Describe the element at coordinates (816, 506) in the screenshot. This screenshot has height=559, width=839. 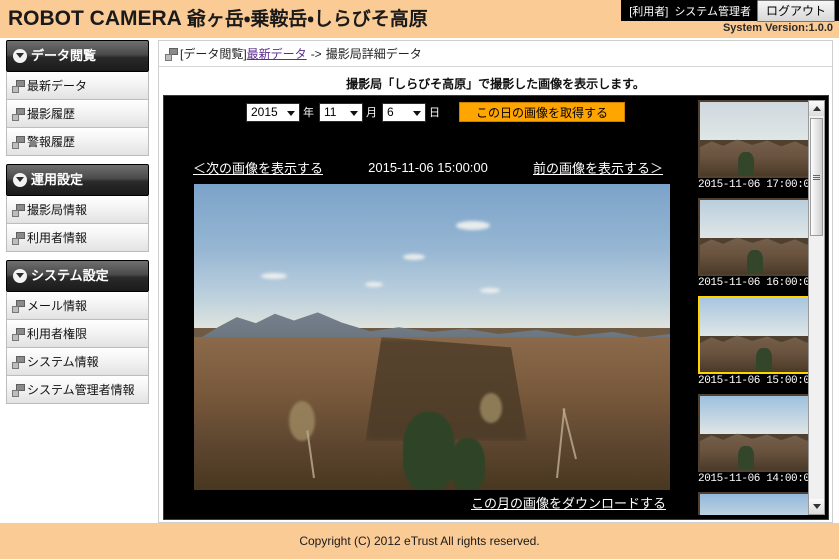
I see `scroll-down-arrow-icon` at that location.